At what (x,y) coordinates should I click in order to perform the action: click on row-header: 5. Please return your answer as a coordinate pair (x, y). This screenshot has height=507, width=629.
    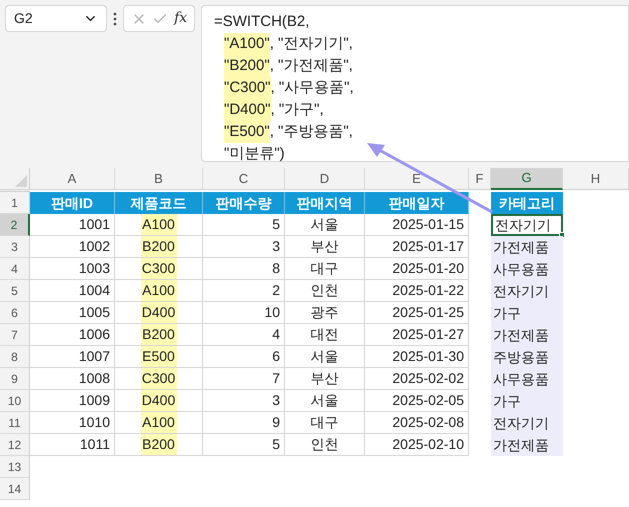
    Looking at the image, I should click on (15, 291).